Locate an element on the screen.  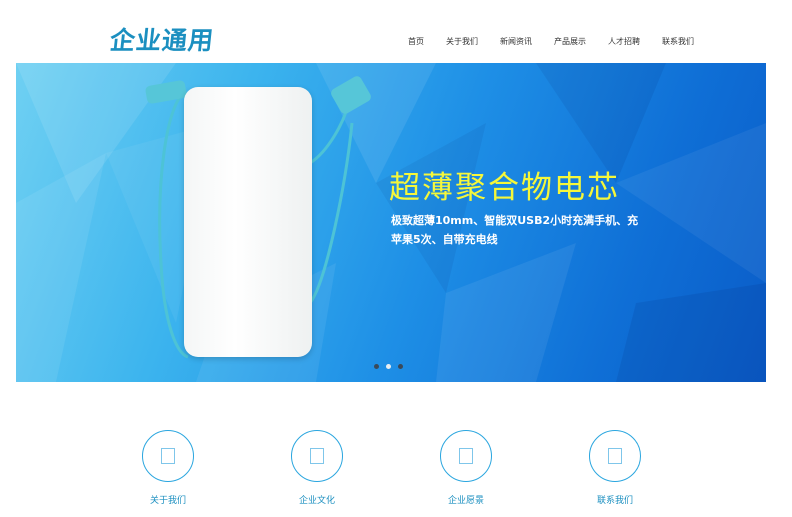
nav-item-contact: 联系我们 is located at coordinates (678, 42).